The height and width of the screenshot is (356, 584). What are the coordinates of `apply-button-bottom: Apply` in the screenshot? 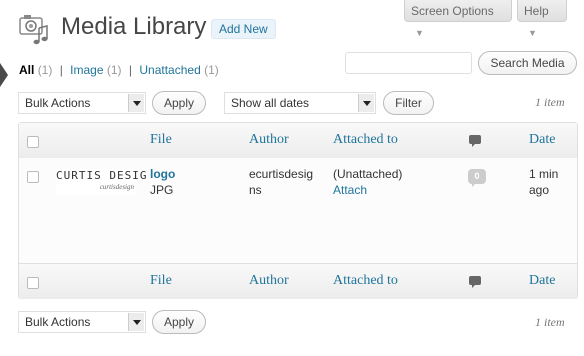 It's located at (179, 322).